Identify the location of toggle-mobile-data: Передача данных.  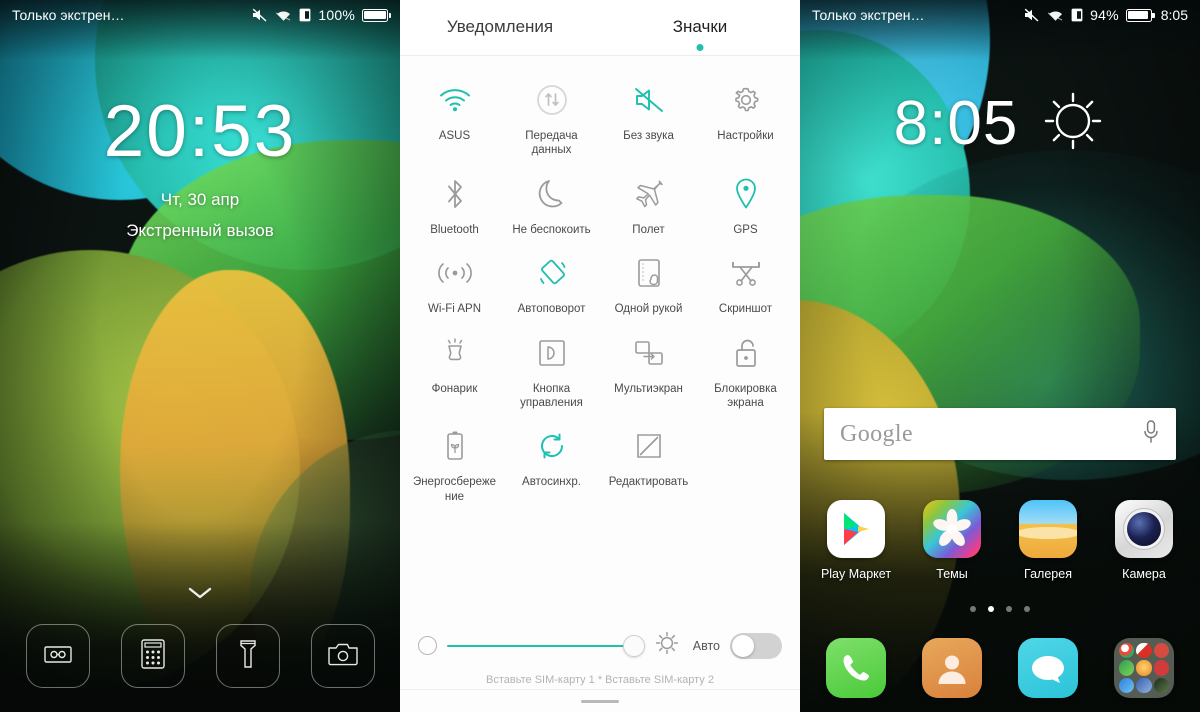
(551, 117).